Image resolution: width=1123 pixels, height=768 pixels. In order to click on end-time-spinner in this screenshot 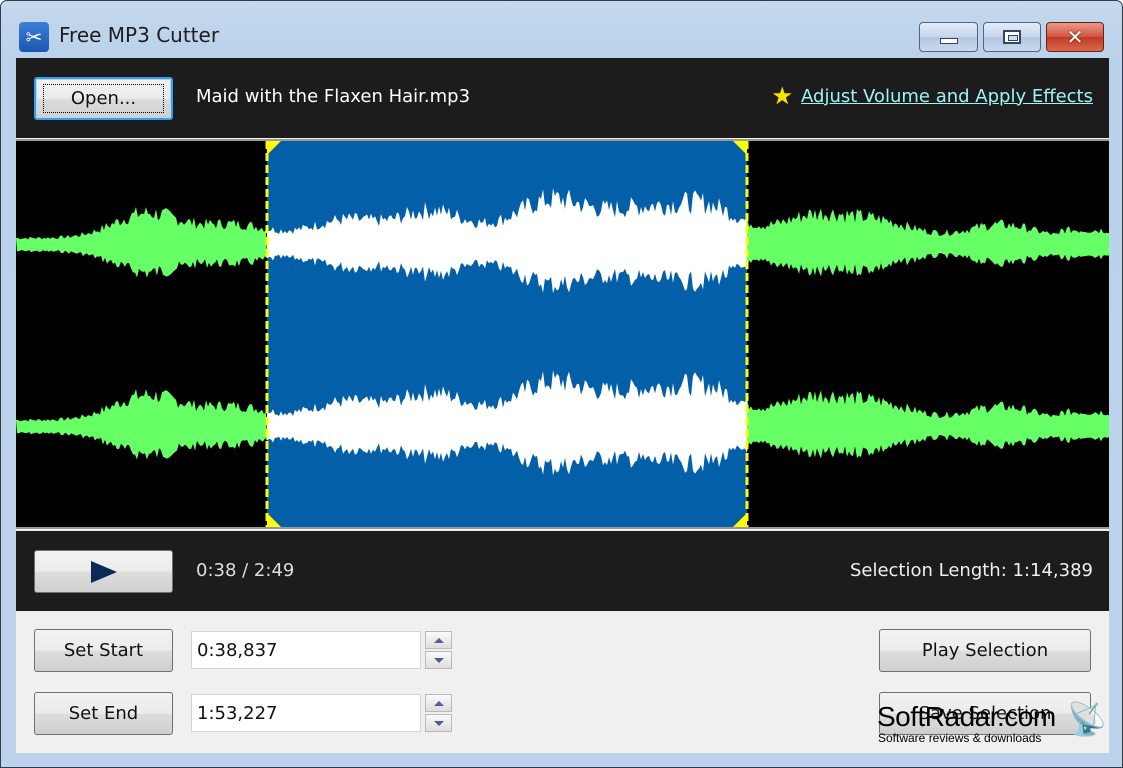, I will do `click(438, 713)`.